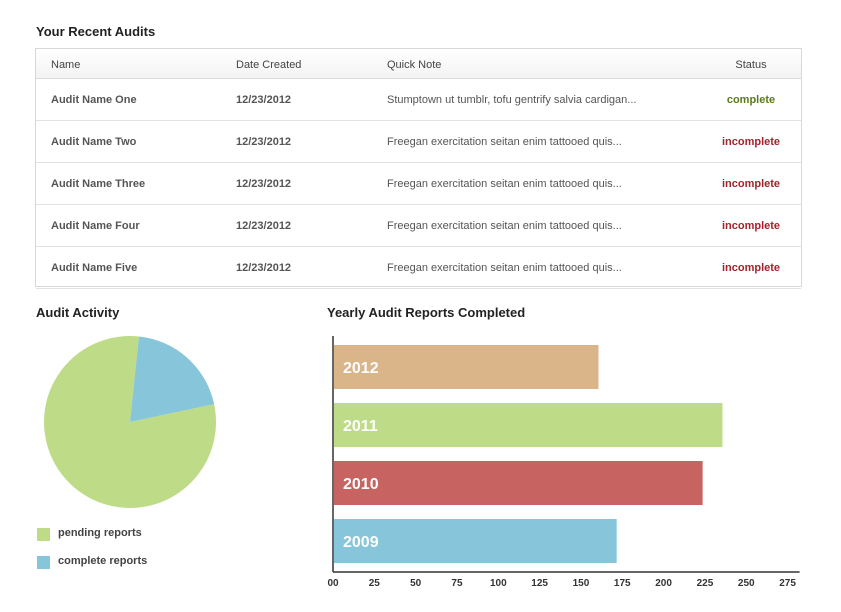 The height and width of the screenshot is (612, 841). I want to click on table-header: Name Date Created Quick Note Status, so click(418, 64).